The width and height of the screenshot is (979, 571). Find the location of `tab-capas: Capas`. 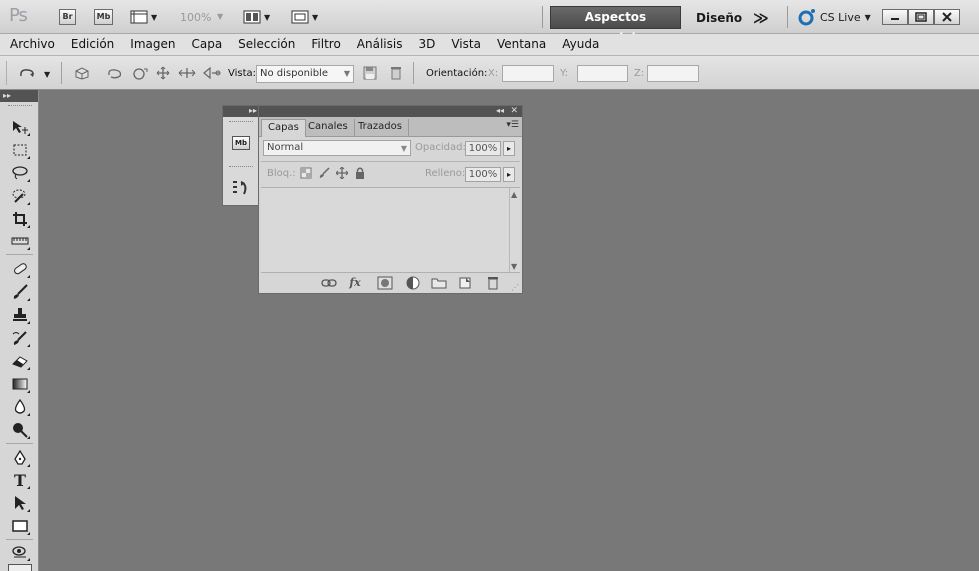

tab-capas: Capas is located at coordinates (283, 128).